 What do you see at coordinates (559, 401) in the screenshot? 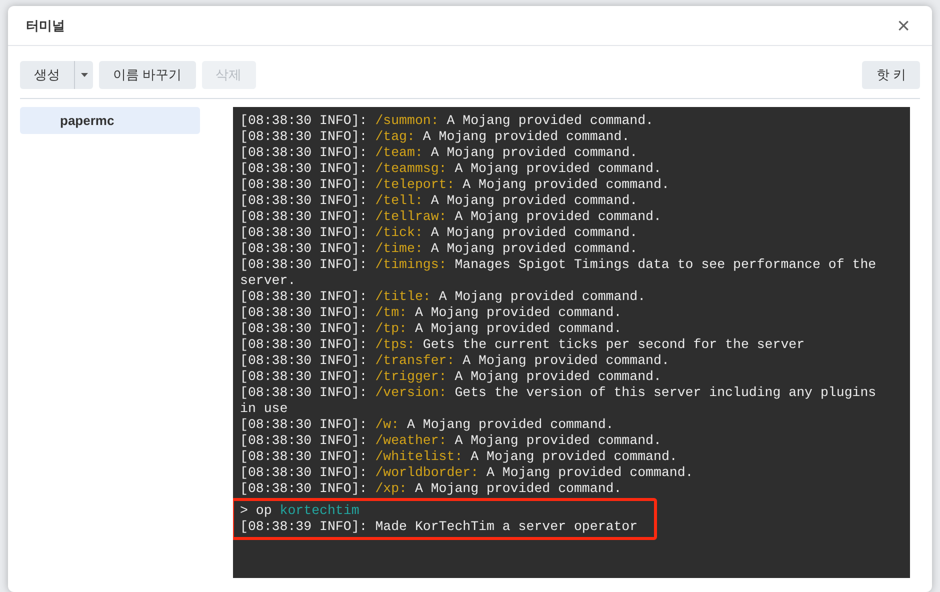
I see `log-line: [08:38:30 INFO]: /version: Gets the version of this server including any plugins in use` at bounding box center [559, 401].